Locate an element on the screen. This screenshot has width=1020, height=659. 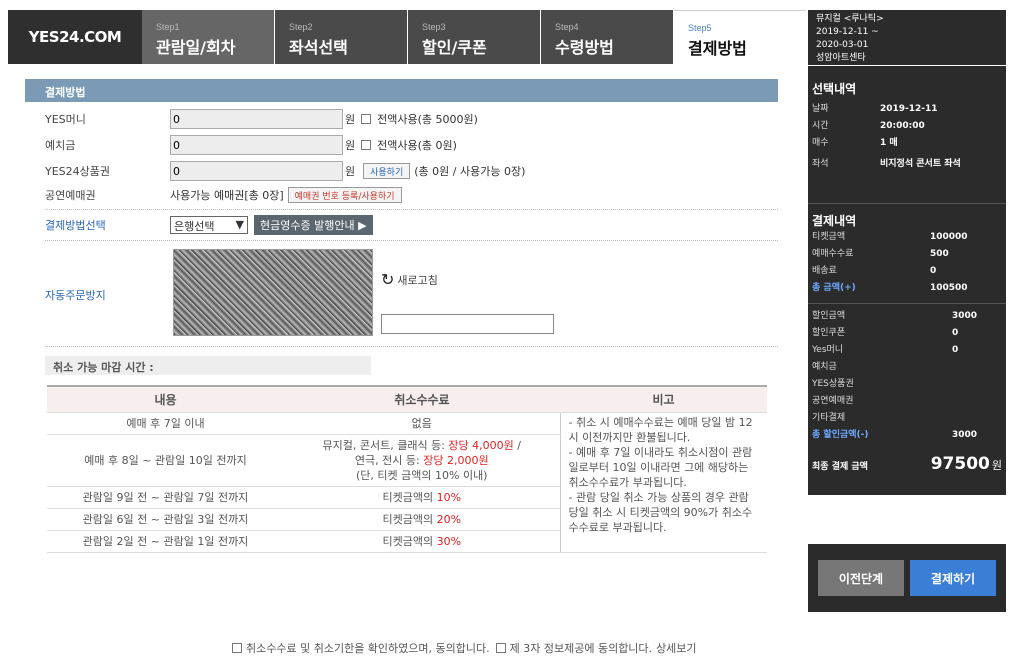
fee-text: 10% is located at coordinates (449, 497).